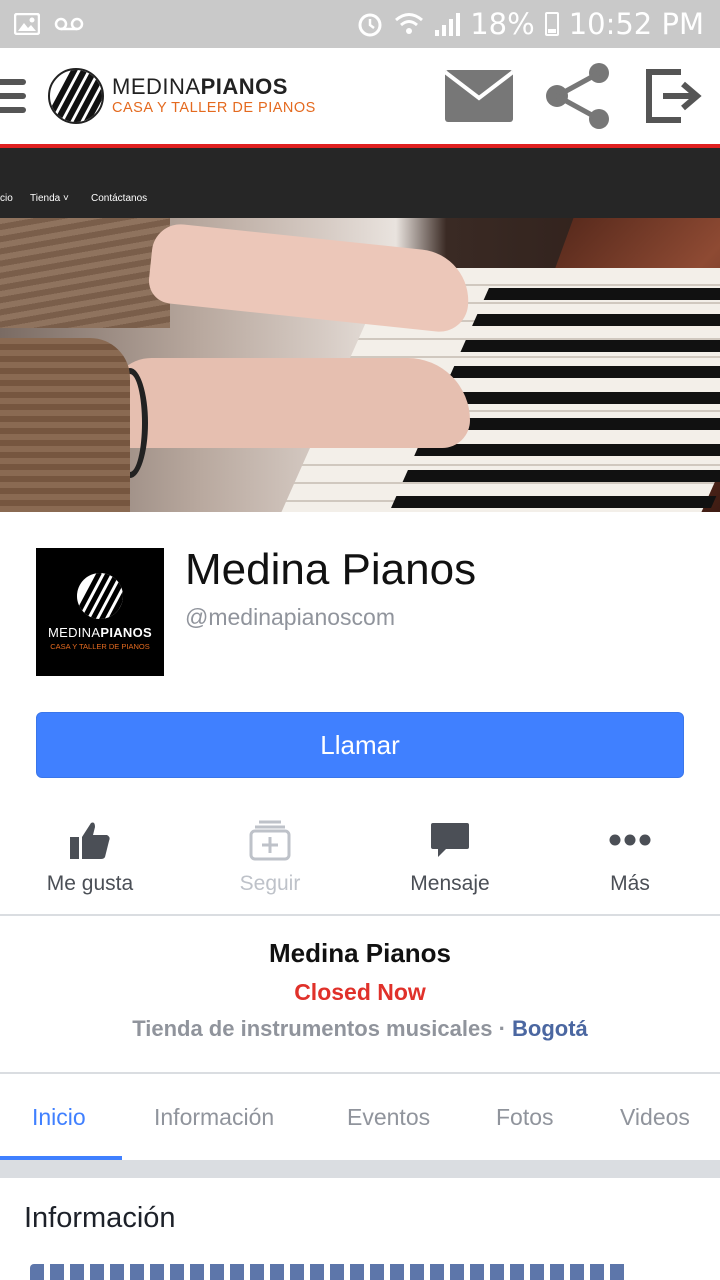 Image resolution: width=720 pixels, height=1280 pixels. Describe the element at coordinates (655, 1117) in the screenshot. I see `tab-videos: Videos` at that location.